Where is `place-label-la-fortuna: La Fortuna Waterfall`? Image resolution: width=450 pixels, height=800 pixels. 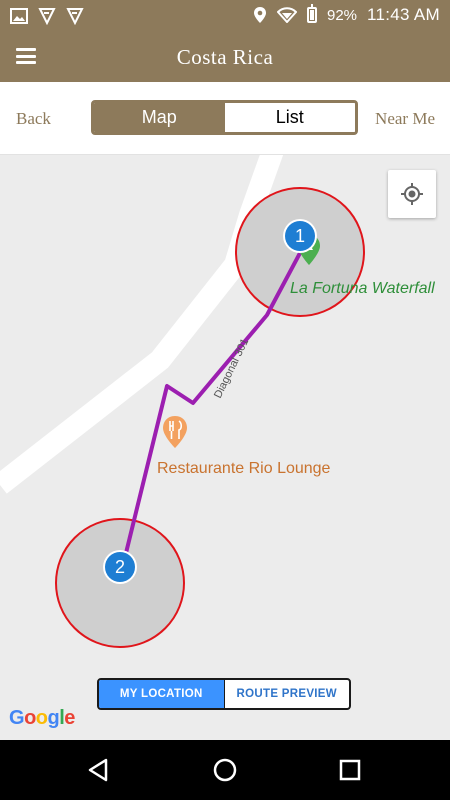
place-label-la-fortuna: La Fortuna Waterfall is located at coordinates (362, 289).